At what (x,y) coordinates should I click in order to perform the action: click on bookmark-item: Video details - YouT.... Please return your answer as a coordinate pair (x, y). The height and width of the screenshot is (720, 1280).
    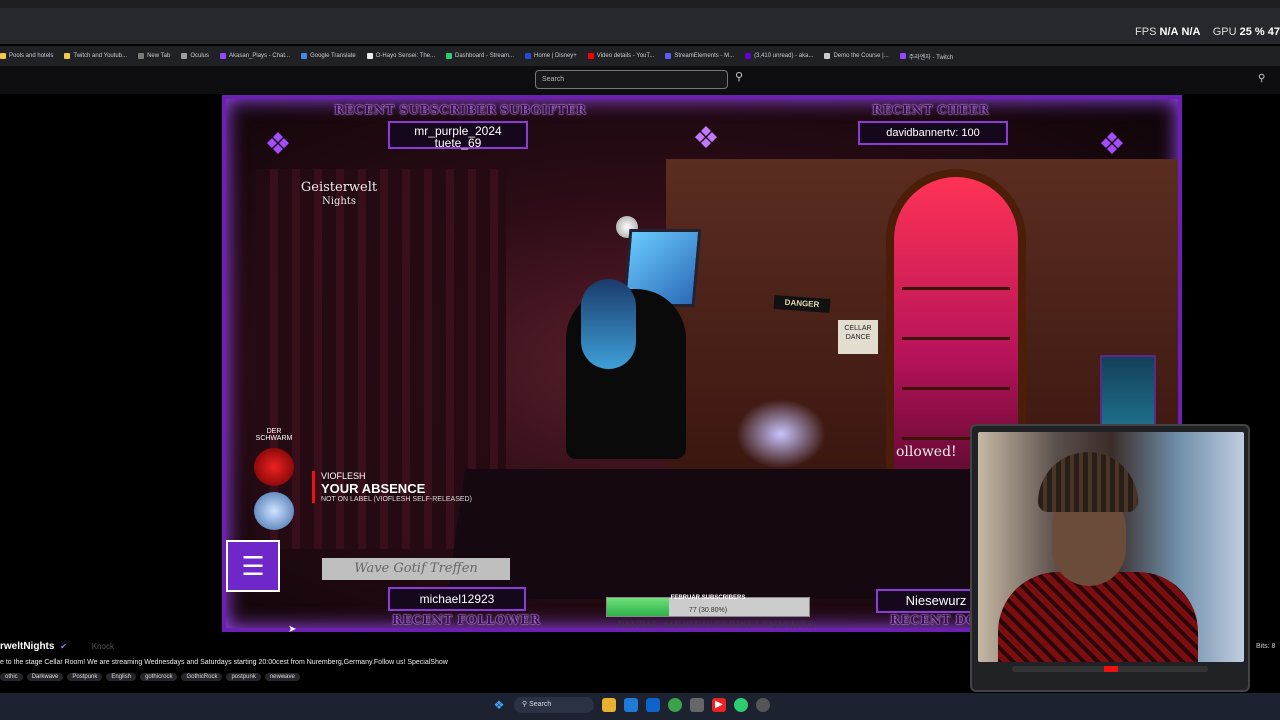
    Looking at the image, I should click on (621, 56).